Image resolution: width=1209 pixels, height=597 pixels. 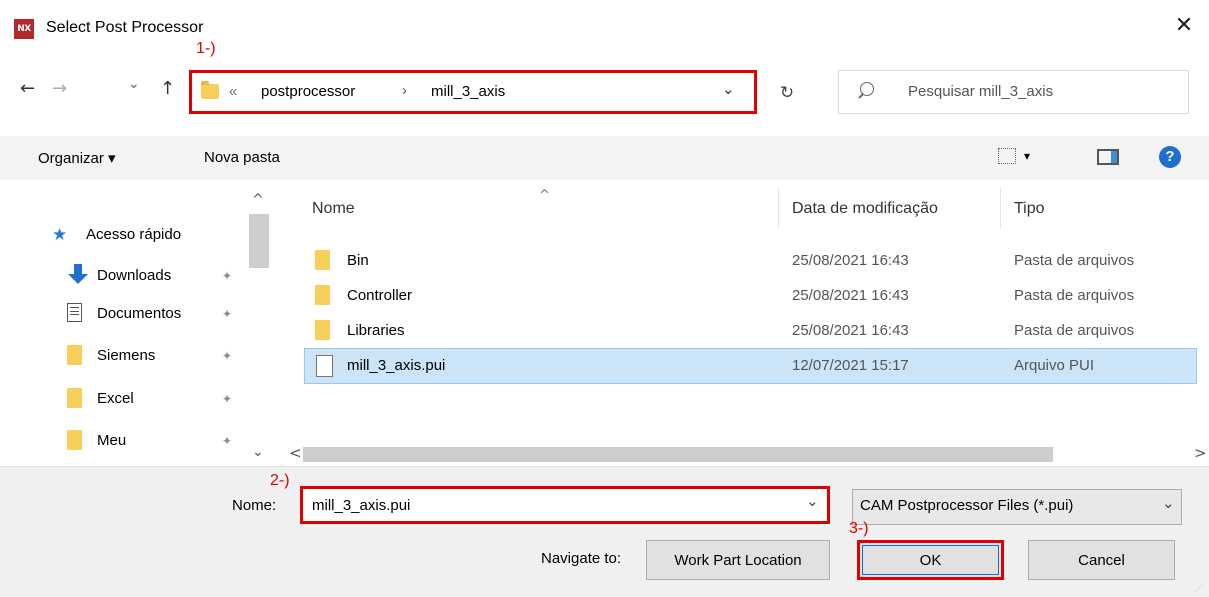 I want to click on file-type-dropdown-icon: ⌄, so click(x=1168, y=503).